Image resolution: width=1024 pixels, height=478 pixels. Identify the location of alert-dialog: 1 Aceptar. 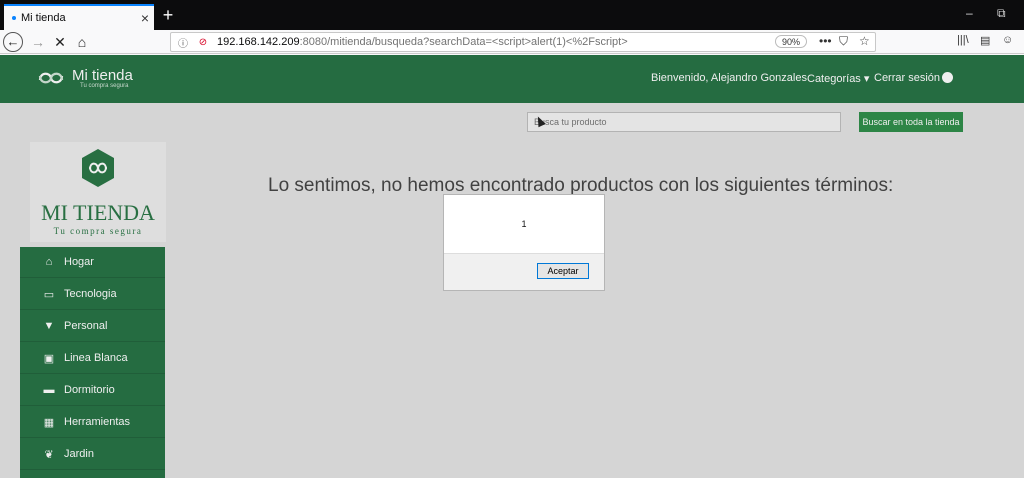
(524, 242).